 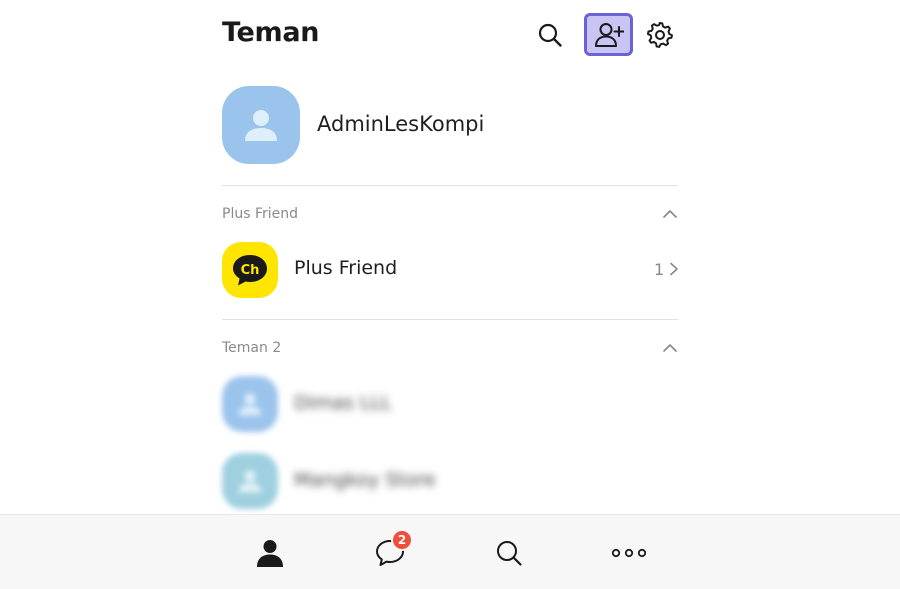 I want to click on gear-icon, so click(x=659, y=34).